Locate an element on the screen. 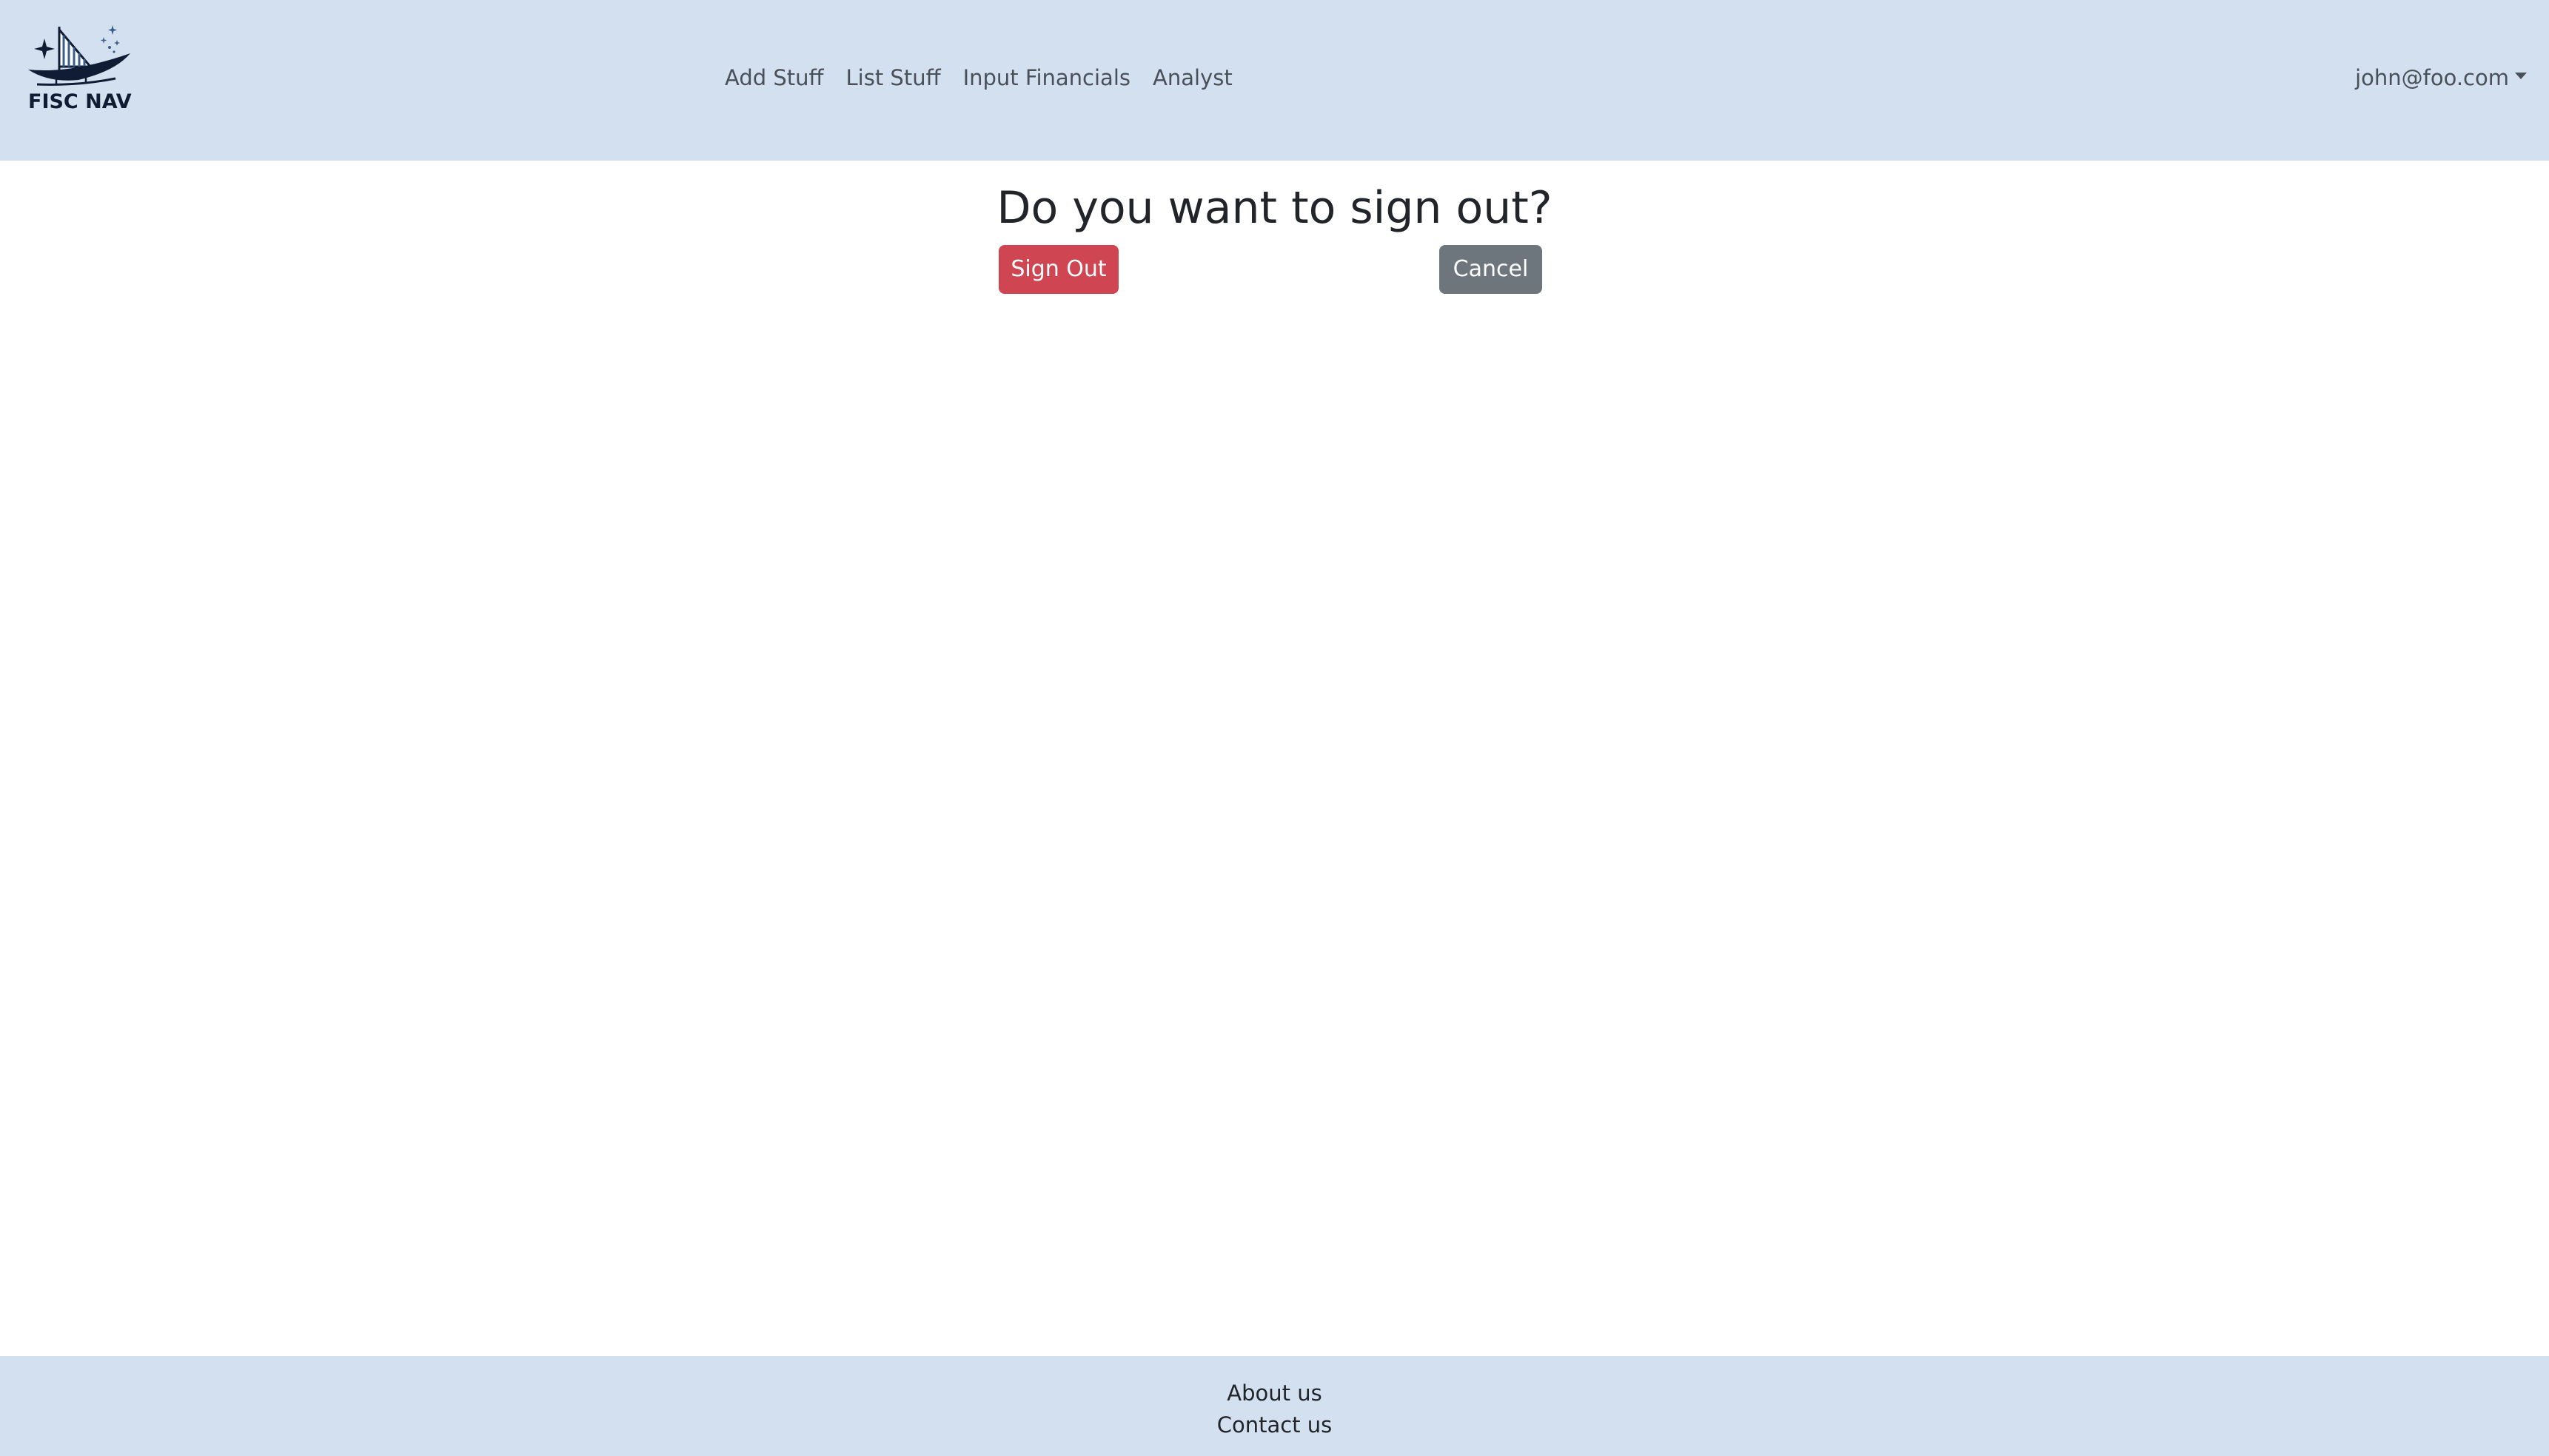 This screenshot has width=2549, height=1456. nav-link-list-stuff: List Stuff is located at coordinates (893, 77).